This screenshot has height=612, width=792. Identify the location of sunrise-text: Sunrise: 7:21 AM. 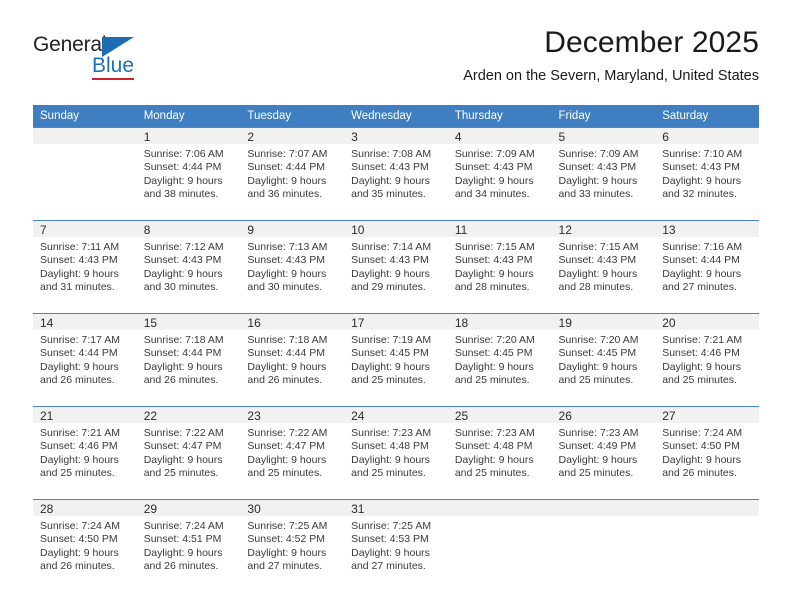
(702, 340).